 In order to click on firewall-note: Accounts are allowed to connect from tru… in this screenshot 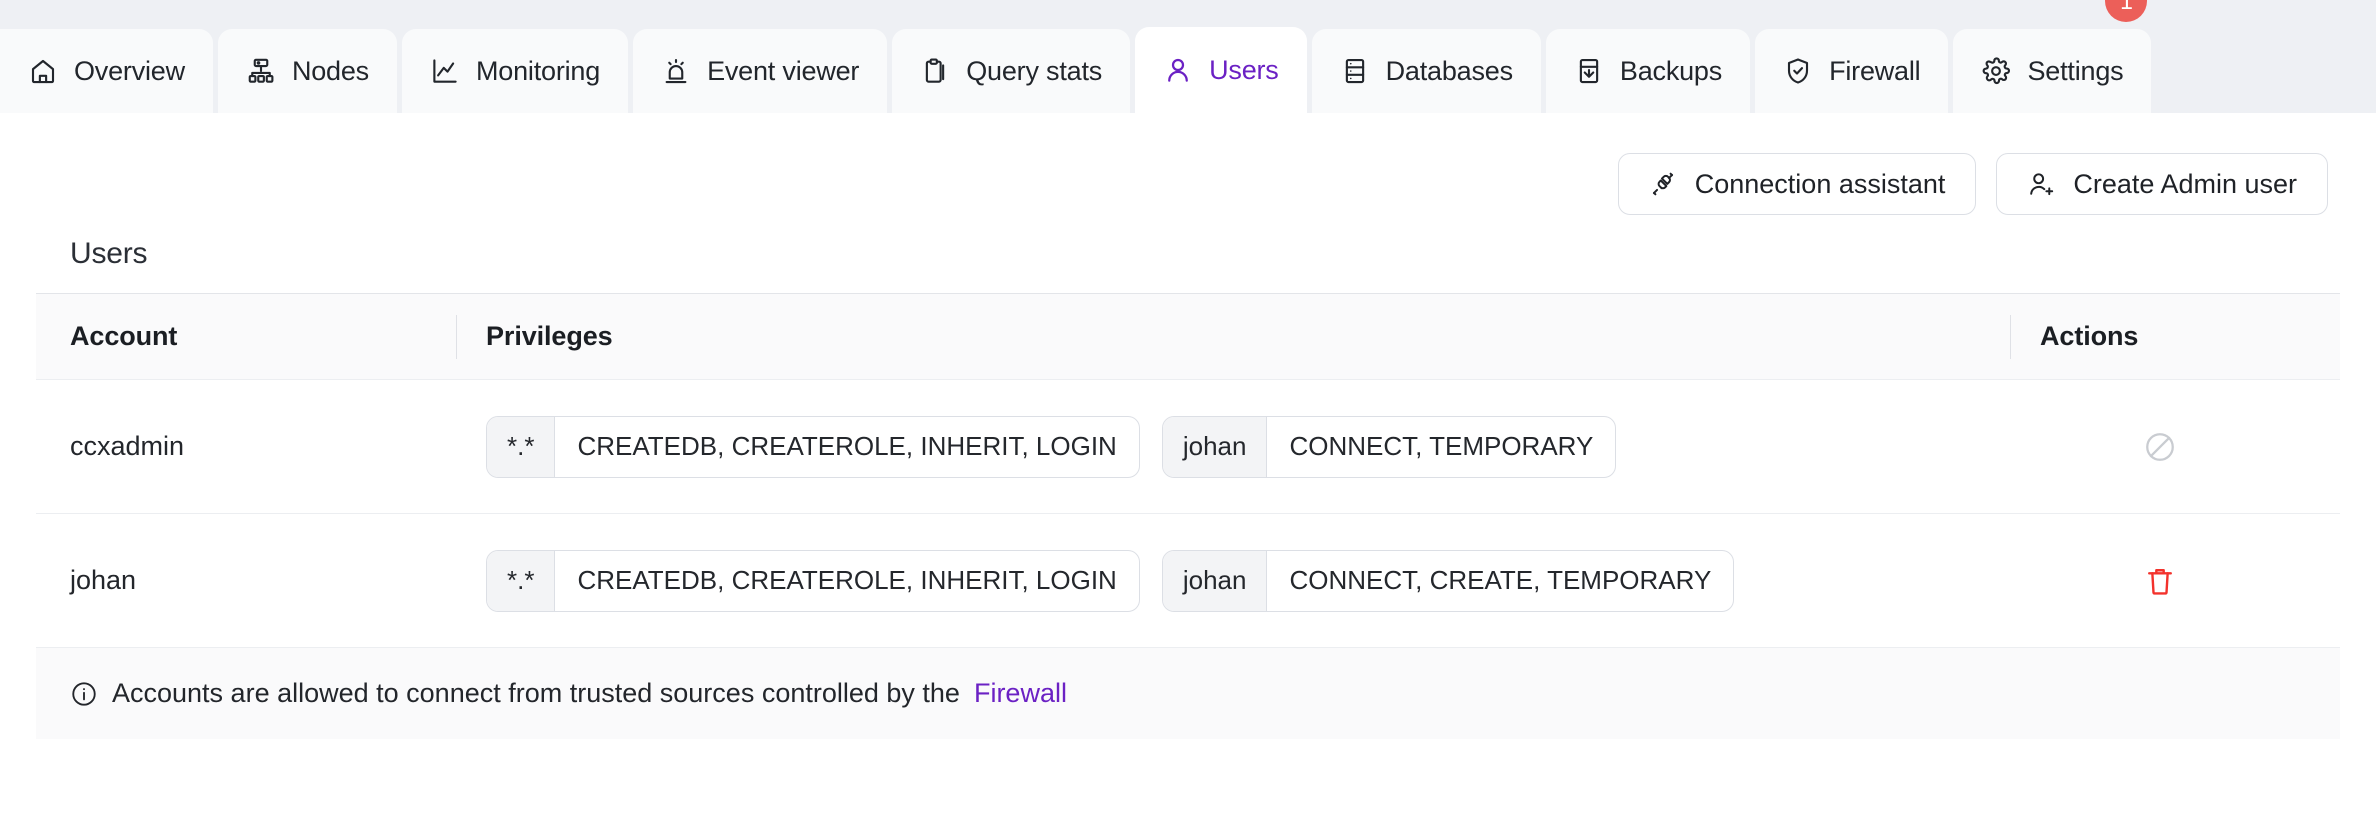, I will do `click(1188, 693)`.